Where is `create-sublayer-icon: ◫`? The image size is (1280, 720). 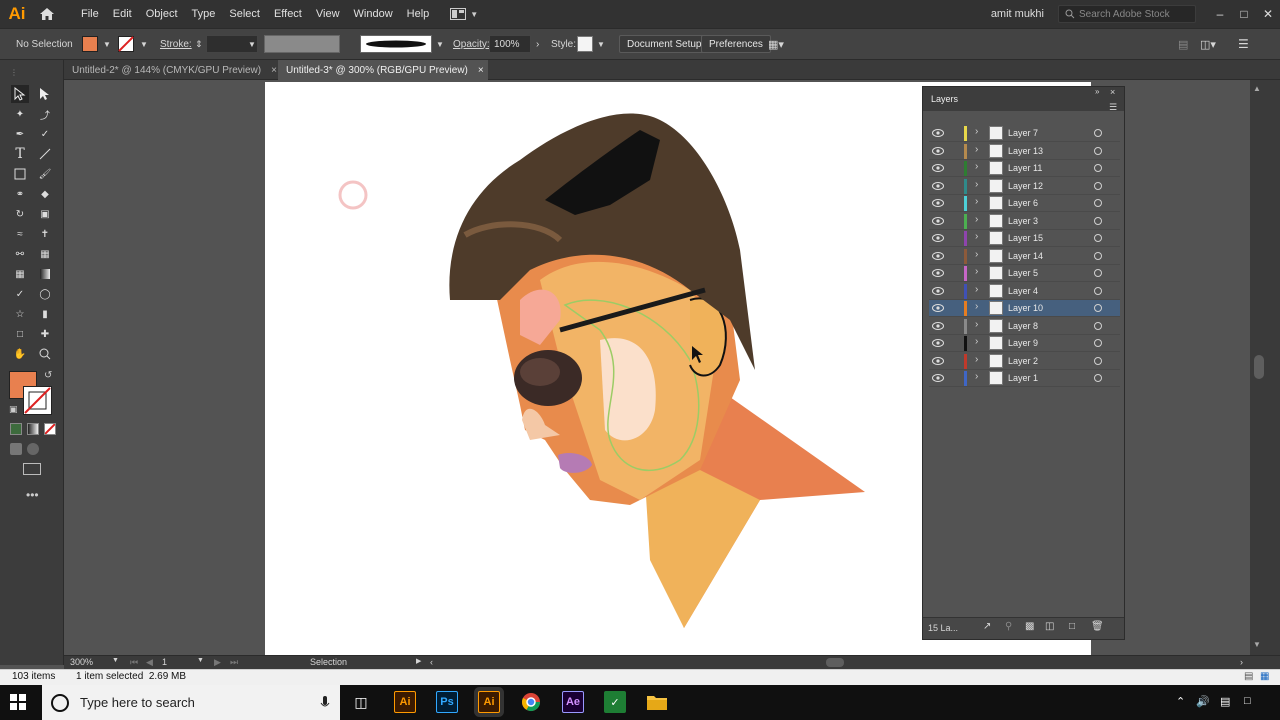 create-sublayer-icon: ◫ is located at coordinates (1049, 626).